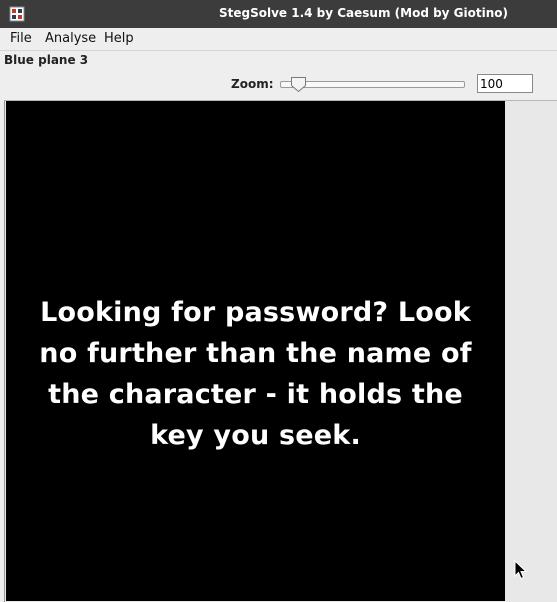 The width and height of the screenshot is (557, 602). Describe the element at coordinates (252, 84) in the screenshot. I see `zoom-label: Zoom:` at that location.